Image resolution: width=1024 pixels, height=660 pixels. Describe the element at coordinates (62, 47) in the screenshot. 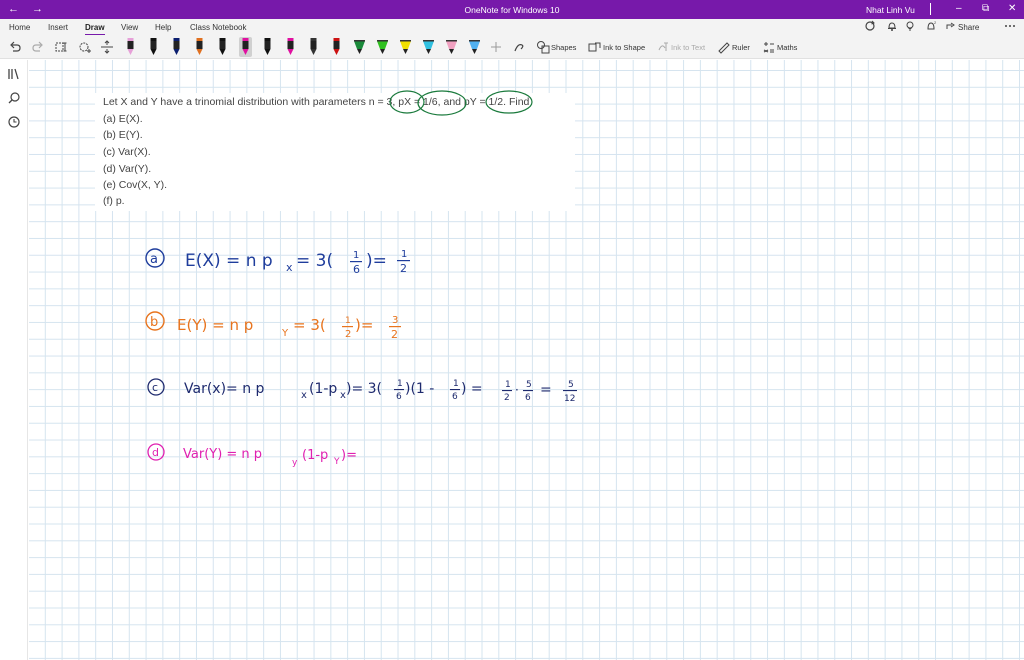

I see `lasso-select-icon` at that location.